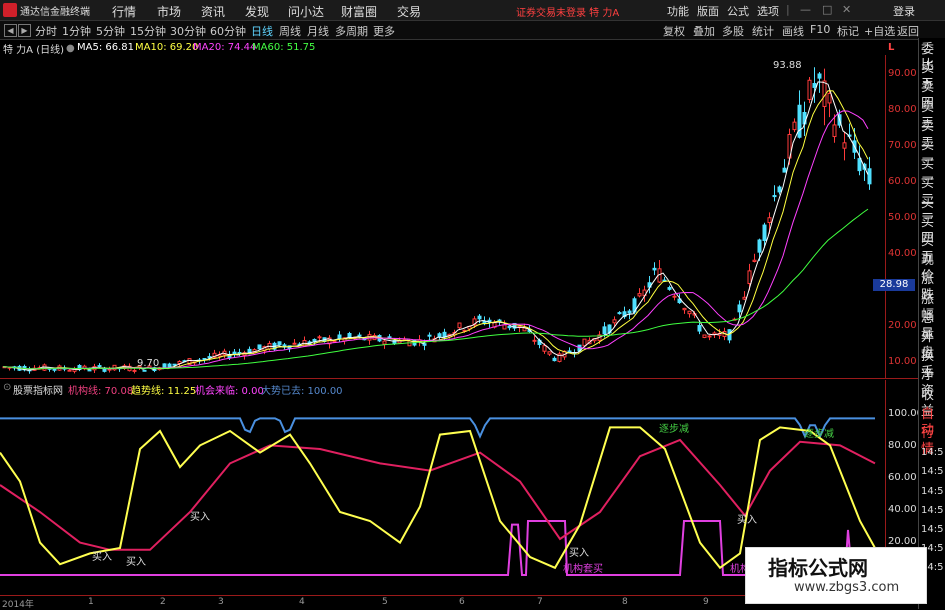  I want to click on period-weekly: 周线, so click(290, 31).